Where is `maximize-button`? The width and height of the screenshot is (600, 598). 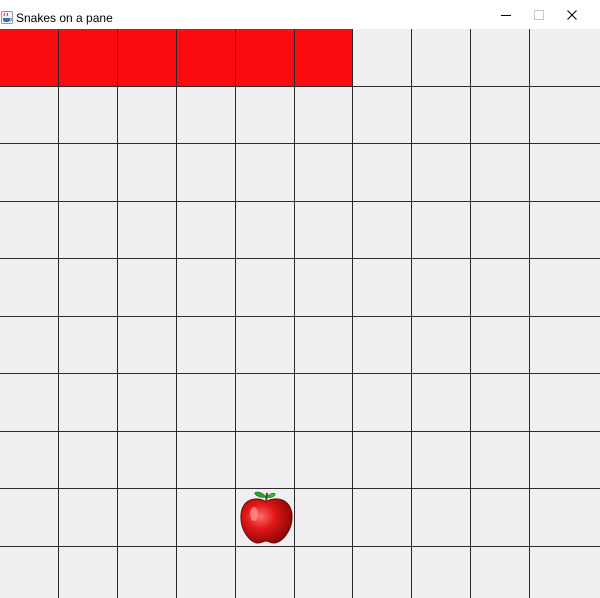
maximize-button is located at coordinates (539, 15).